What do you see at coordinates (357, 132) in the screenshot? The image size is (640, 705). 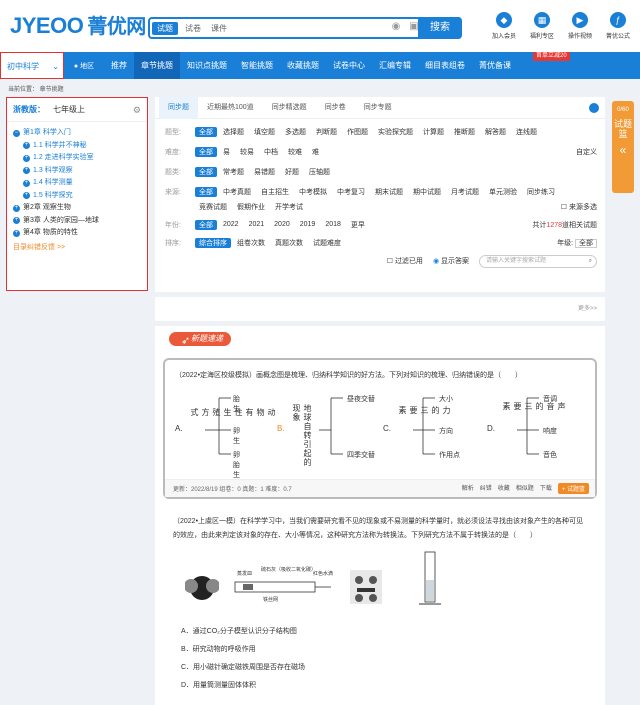 I see `type-option: 作图题` at bounding box center [357, 132].